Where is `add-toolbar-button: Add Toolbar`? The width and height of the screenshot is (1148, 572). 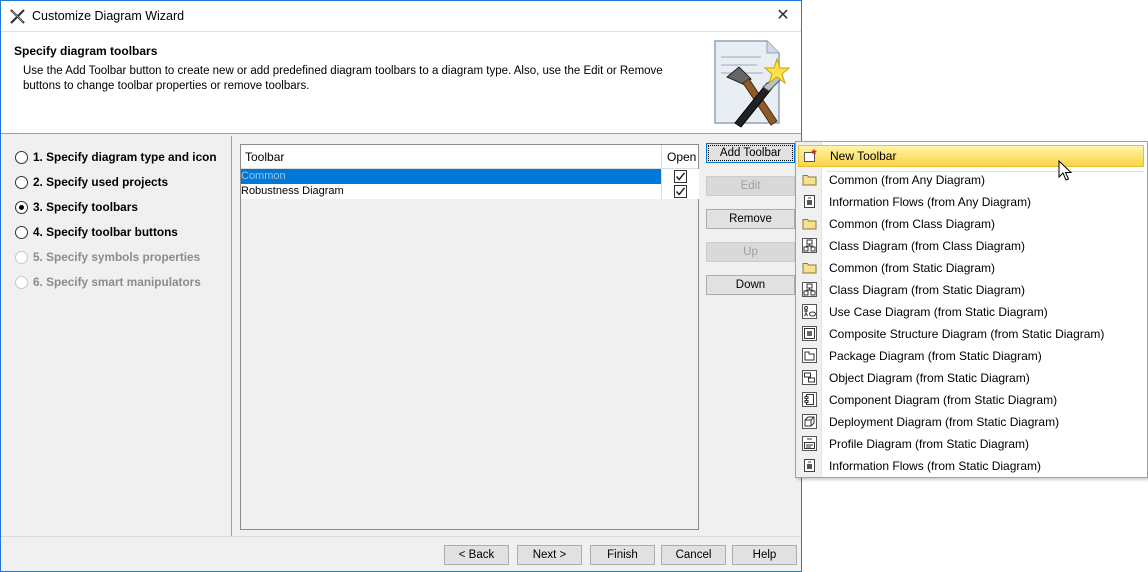 add-toolbar-button: Add Toolbar is located at coordinates (750, 153).